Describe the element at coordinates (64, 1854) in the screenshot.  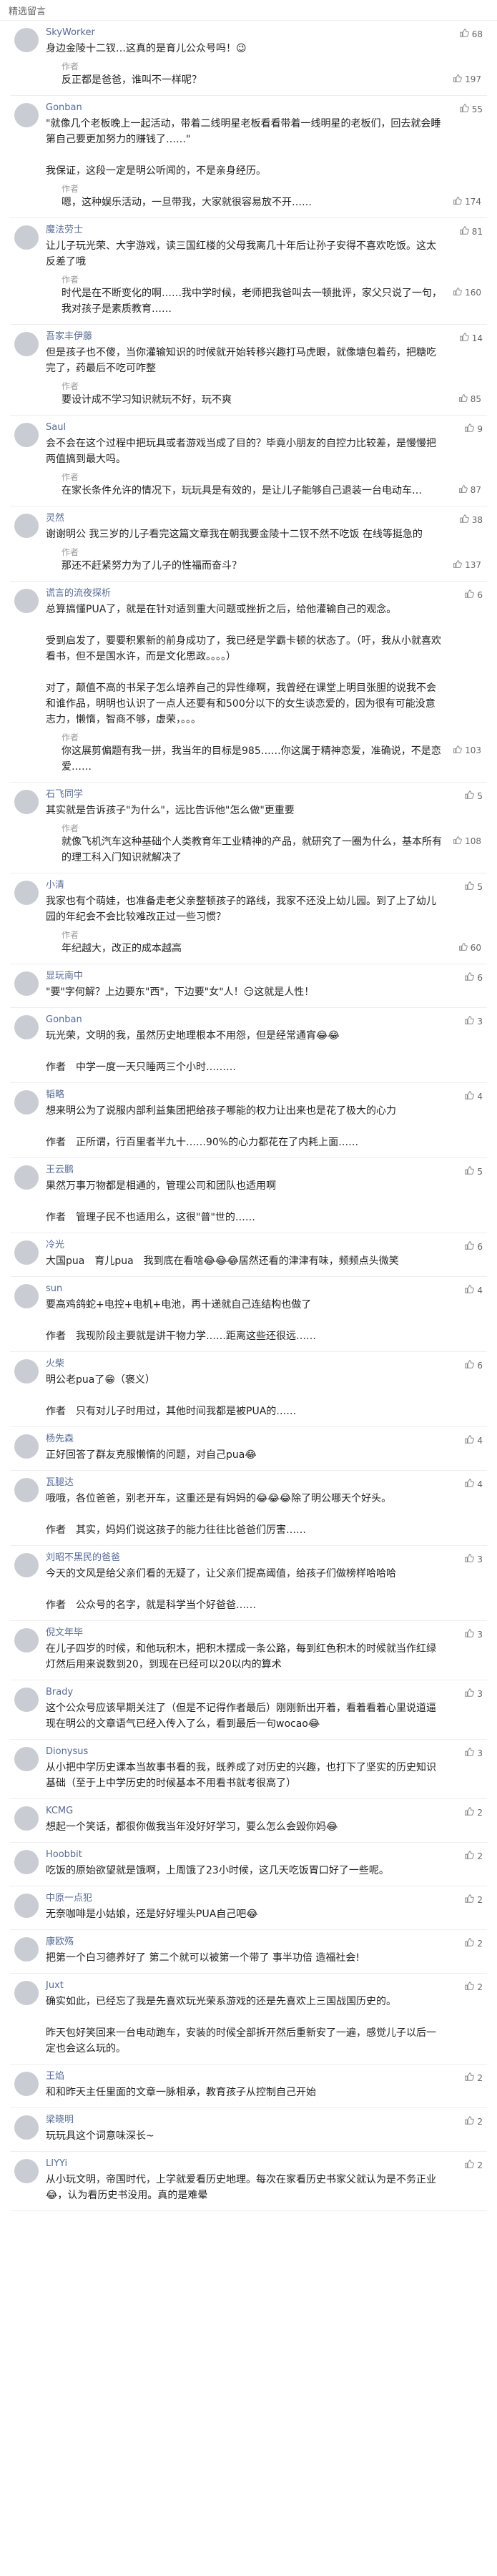
I see `commenter-name: Hoobbit` at that location.